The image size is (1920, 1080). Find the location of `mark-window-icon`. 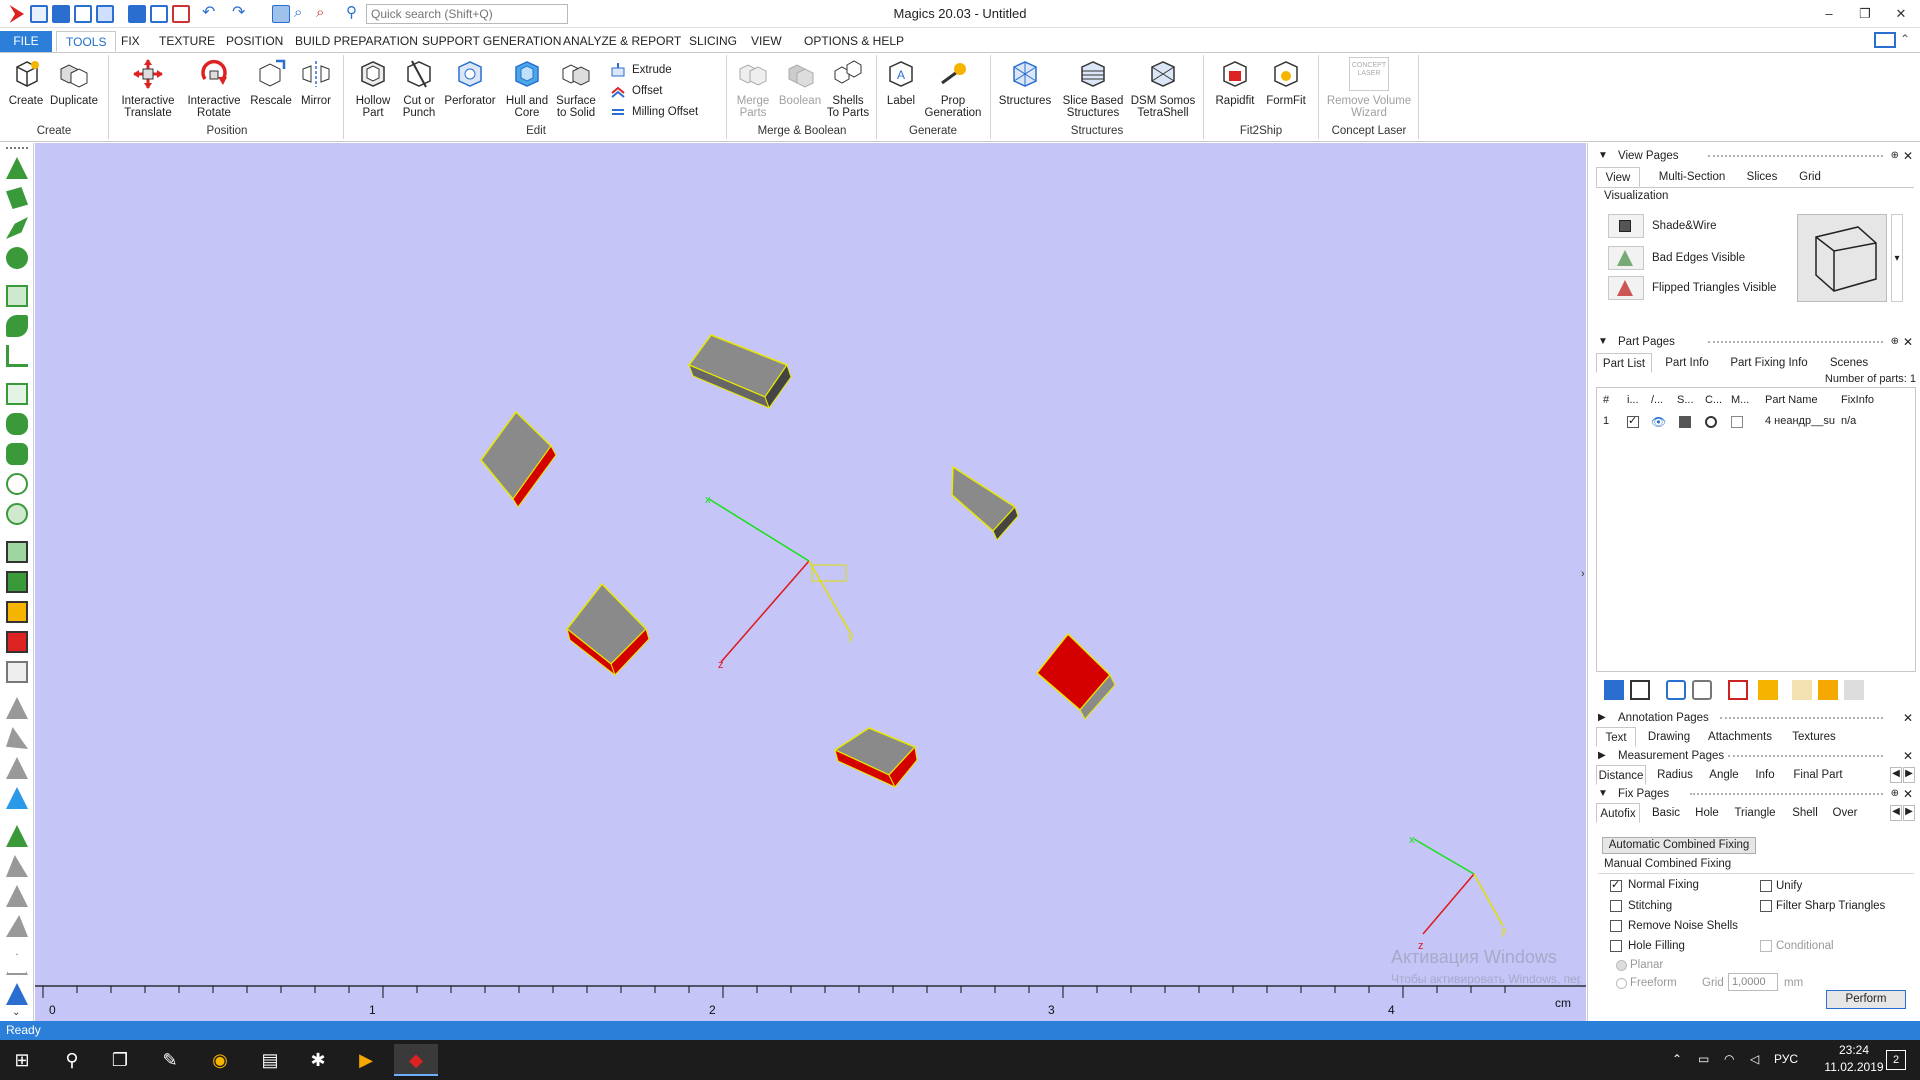

mark-window-icon is located at coordinates (17, 296).